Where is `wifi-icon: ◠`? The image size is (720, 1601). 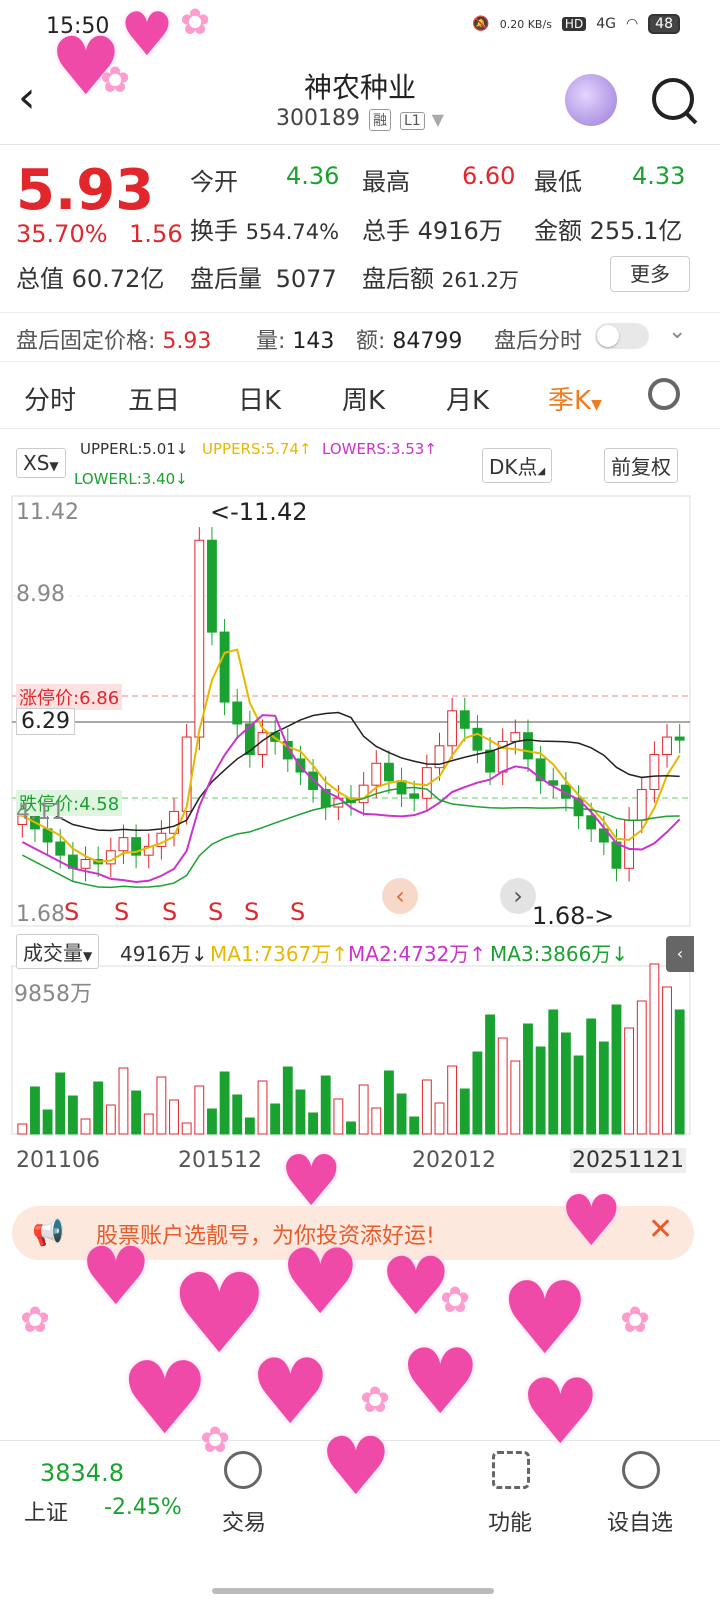 wifi-icon: ◠ is located at coordinates (632, 24).